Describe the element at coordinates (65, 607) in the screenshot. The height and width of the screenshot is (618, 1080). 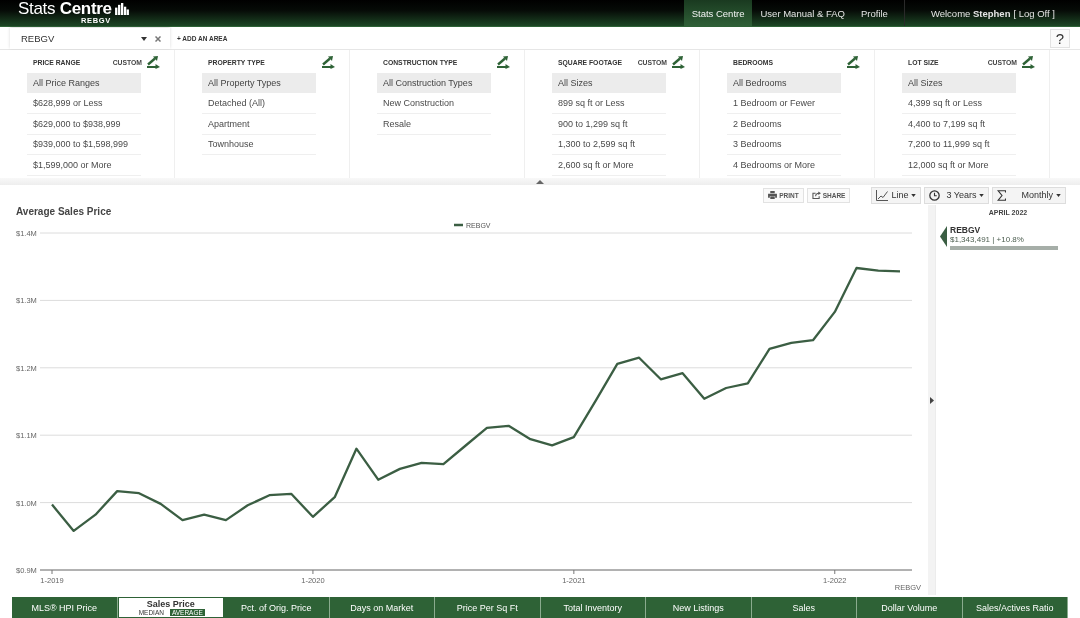
I see `metric-tab: MLS® HPI Price` at that location.